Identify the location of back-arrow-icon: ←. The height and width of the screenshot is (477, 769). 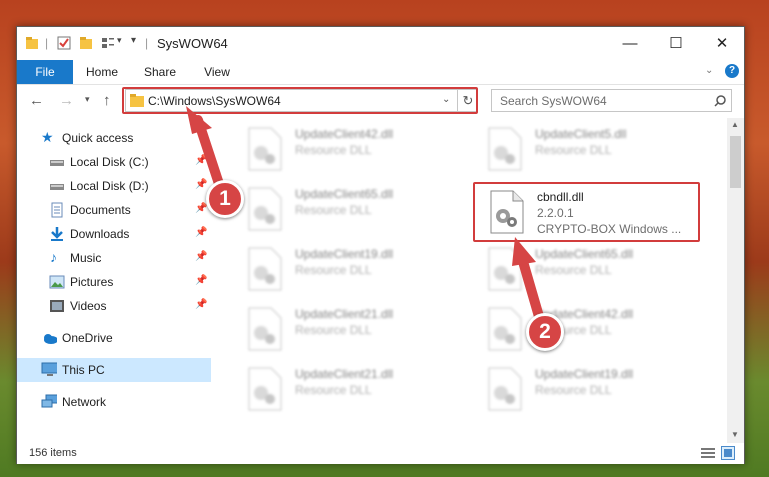
(36, 100).